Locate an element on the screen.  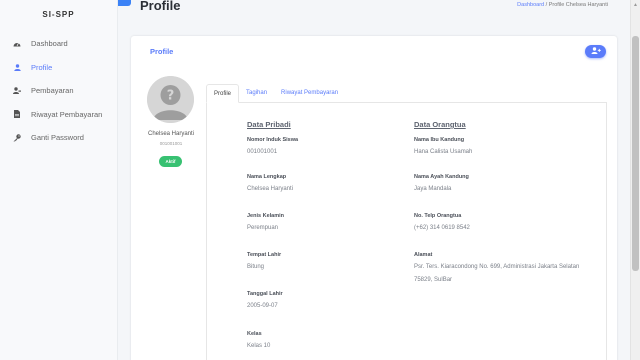
app-brand: SI-SPP is located at coordinates (58, 14).